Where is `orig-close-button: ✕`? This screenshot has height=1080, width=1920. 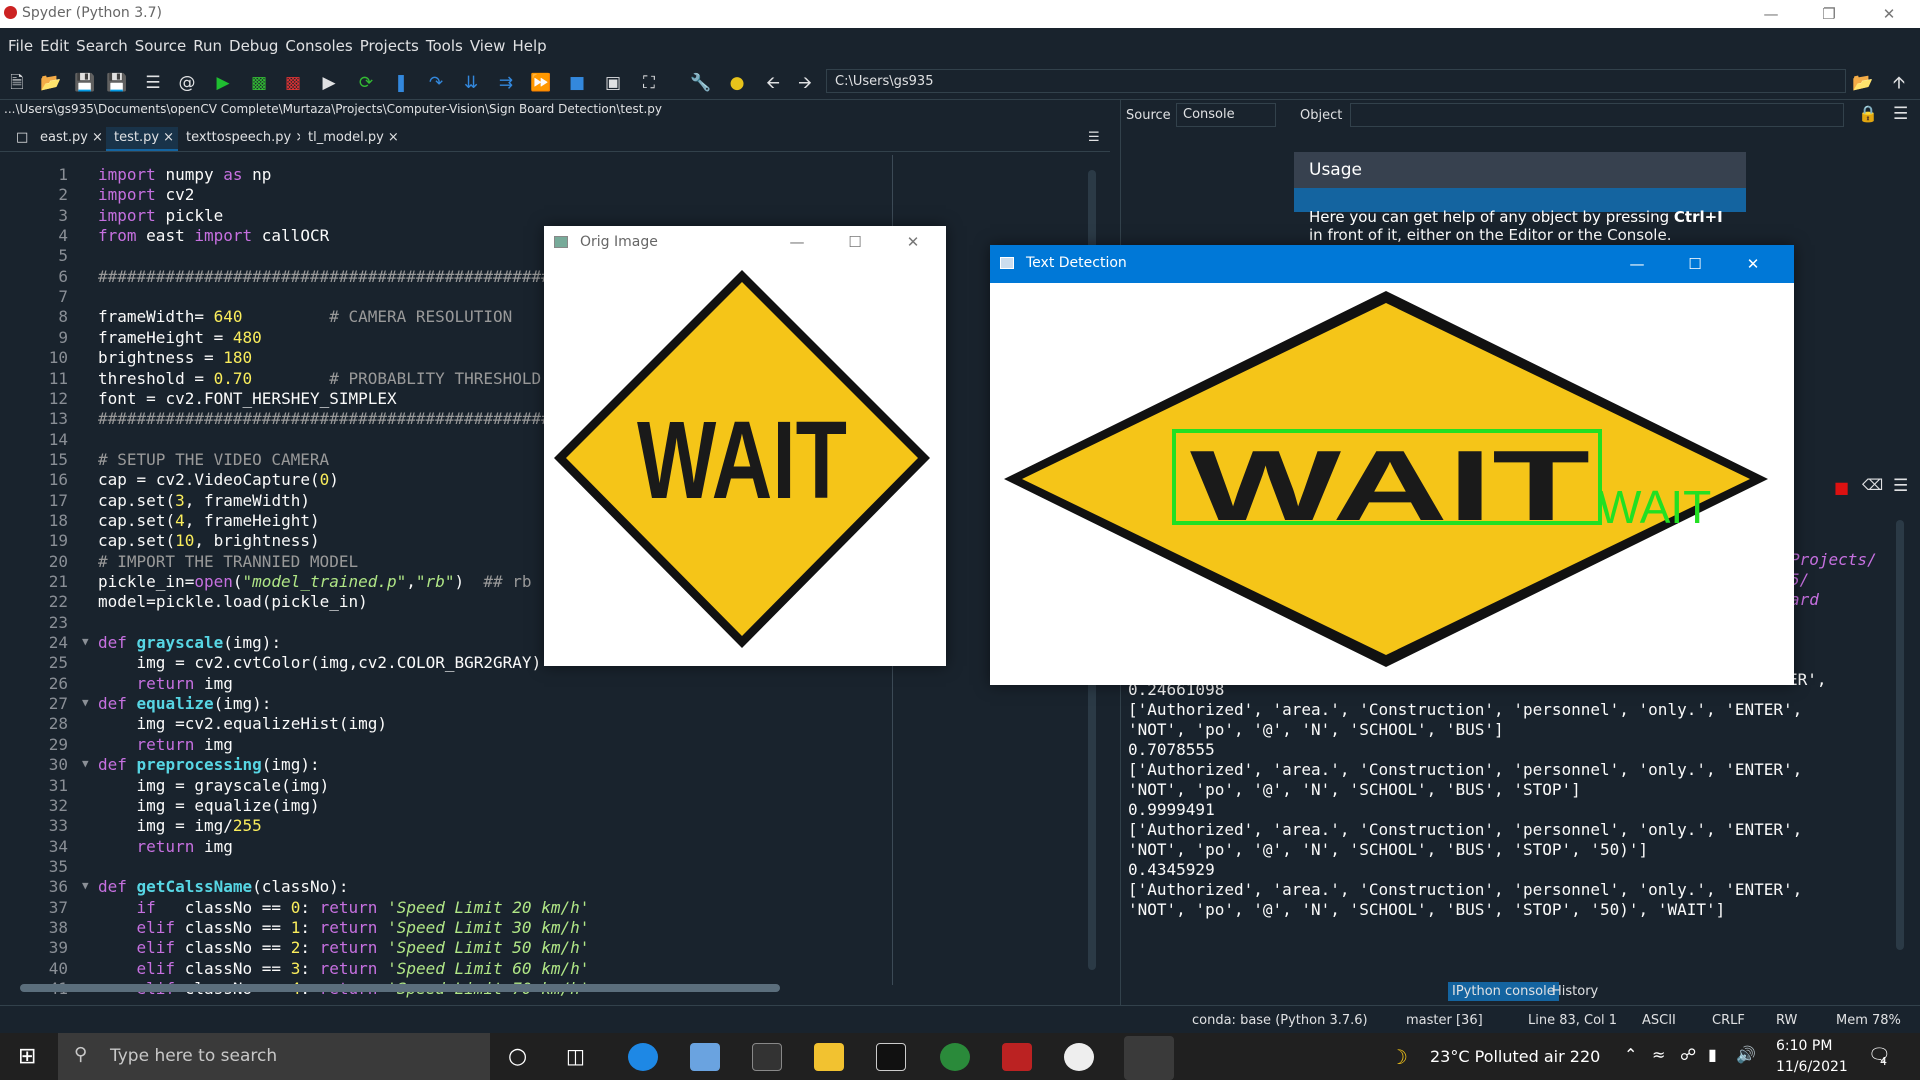
orig-close-button: ✕ is located at coordinates (913, 242).